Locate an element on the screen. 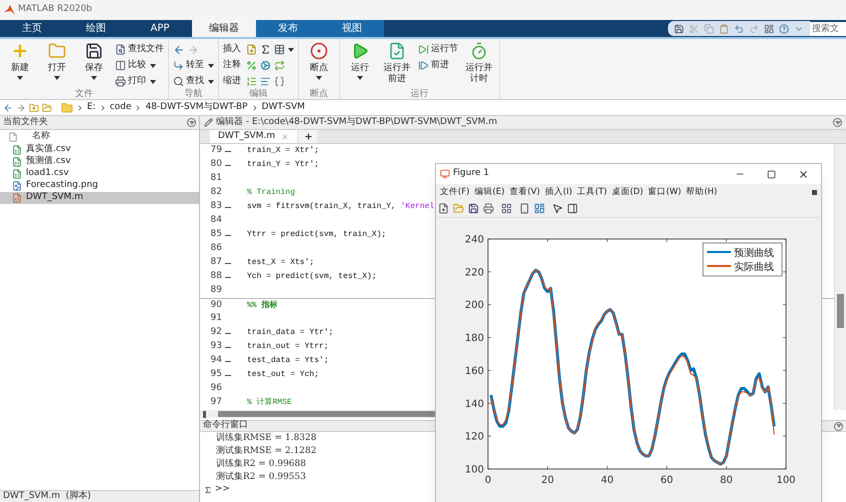 The image size is (846, 502). line-number: 86 is located at coordinates (216, 249).